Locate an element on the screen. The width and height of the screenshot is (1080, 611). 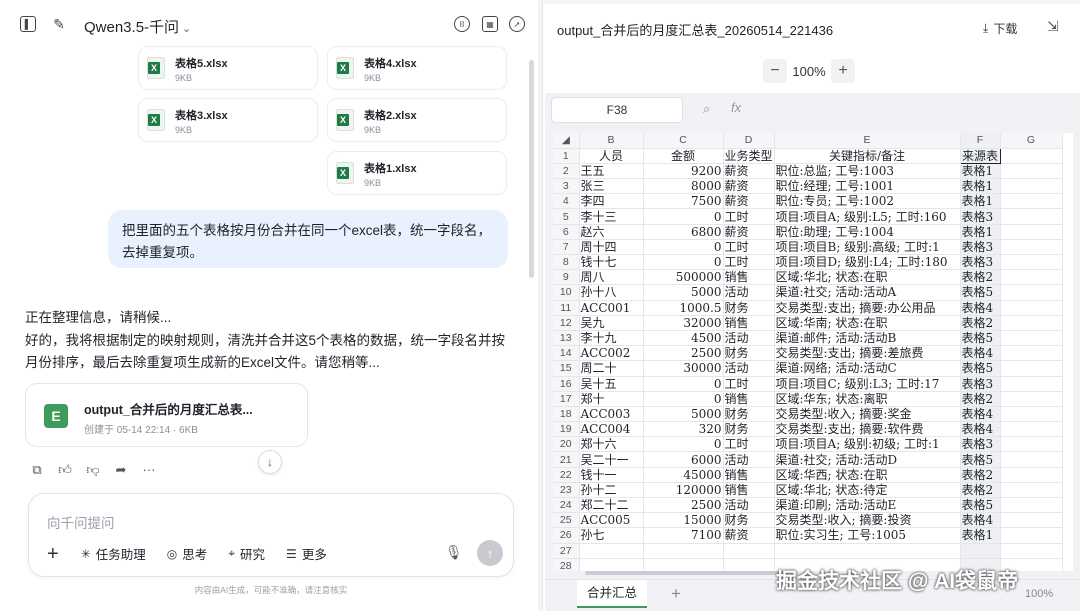
attachment-card: X 表格1.xlsx 9KB is located at coordinates (417, 173).